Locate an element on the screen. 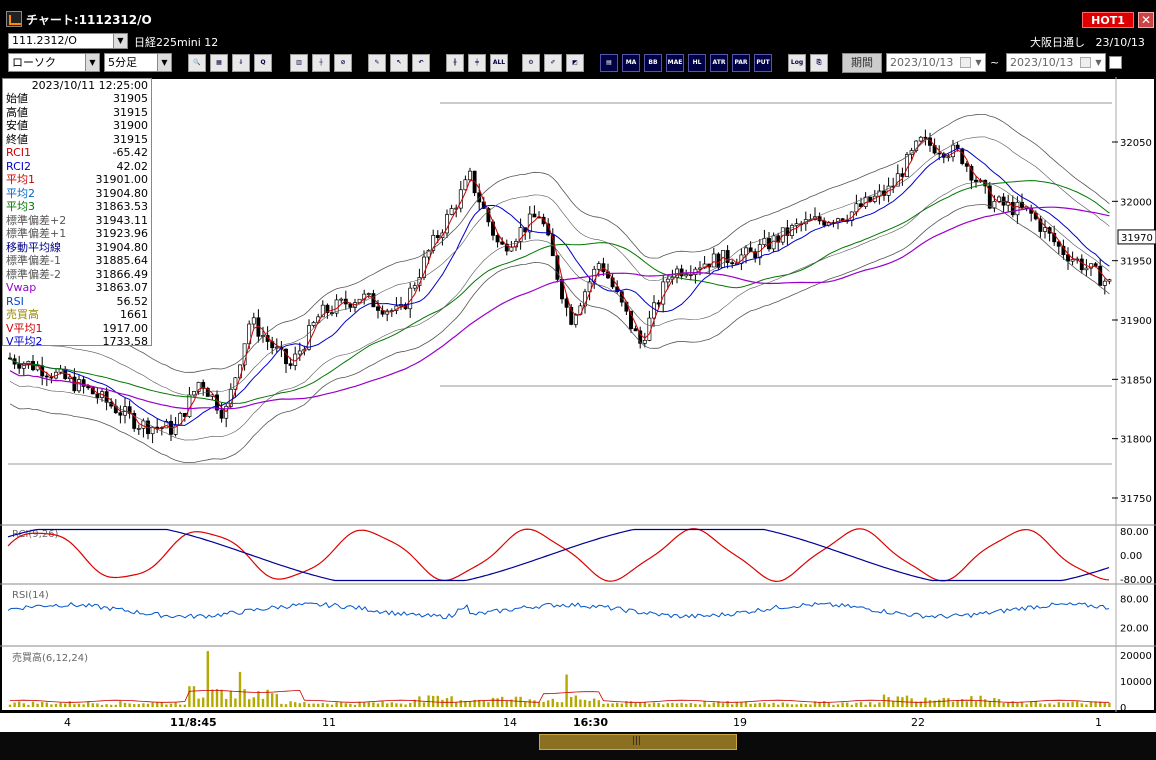  data-window-value: 42.02 is located at coordinates (132, 166).